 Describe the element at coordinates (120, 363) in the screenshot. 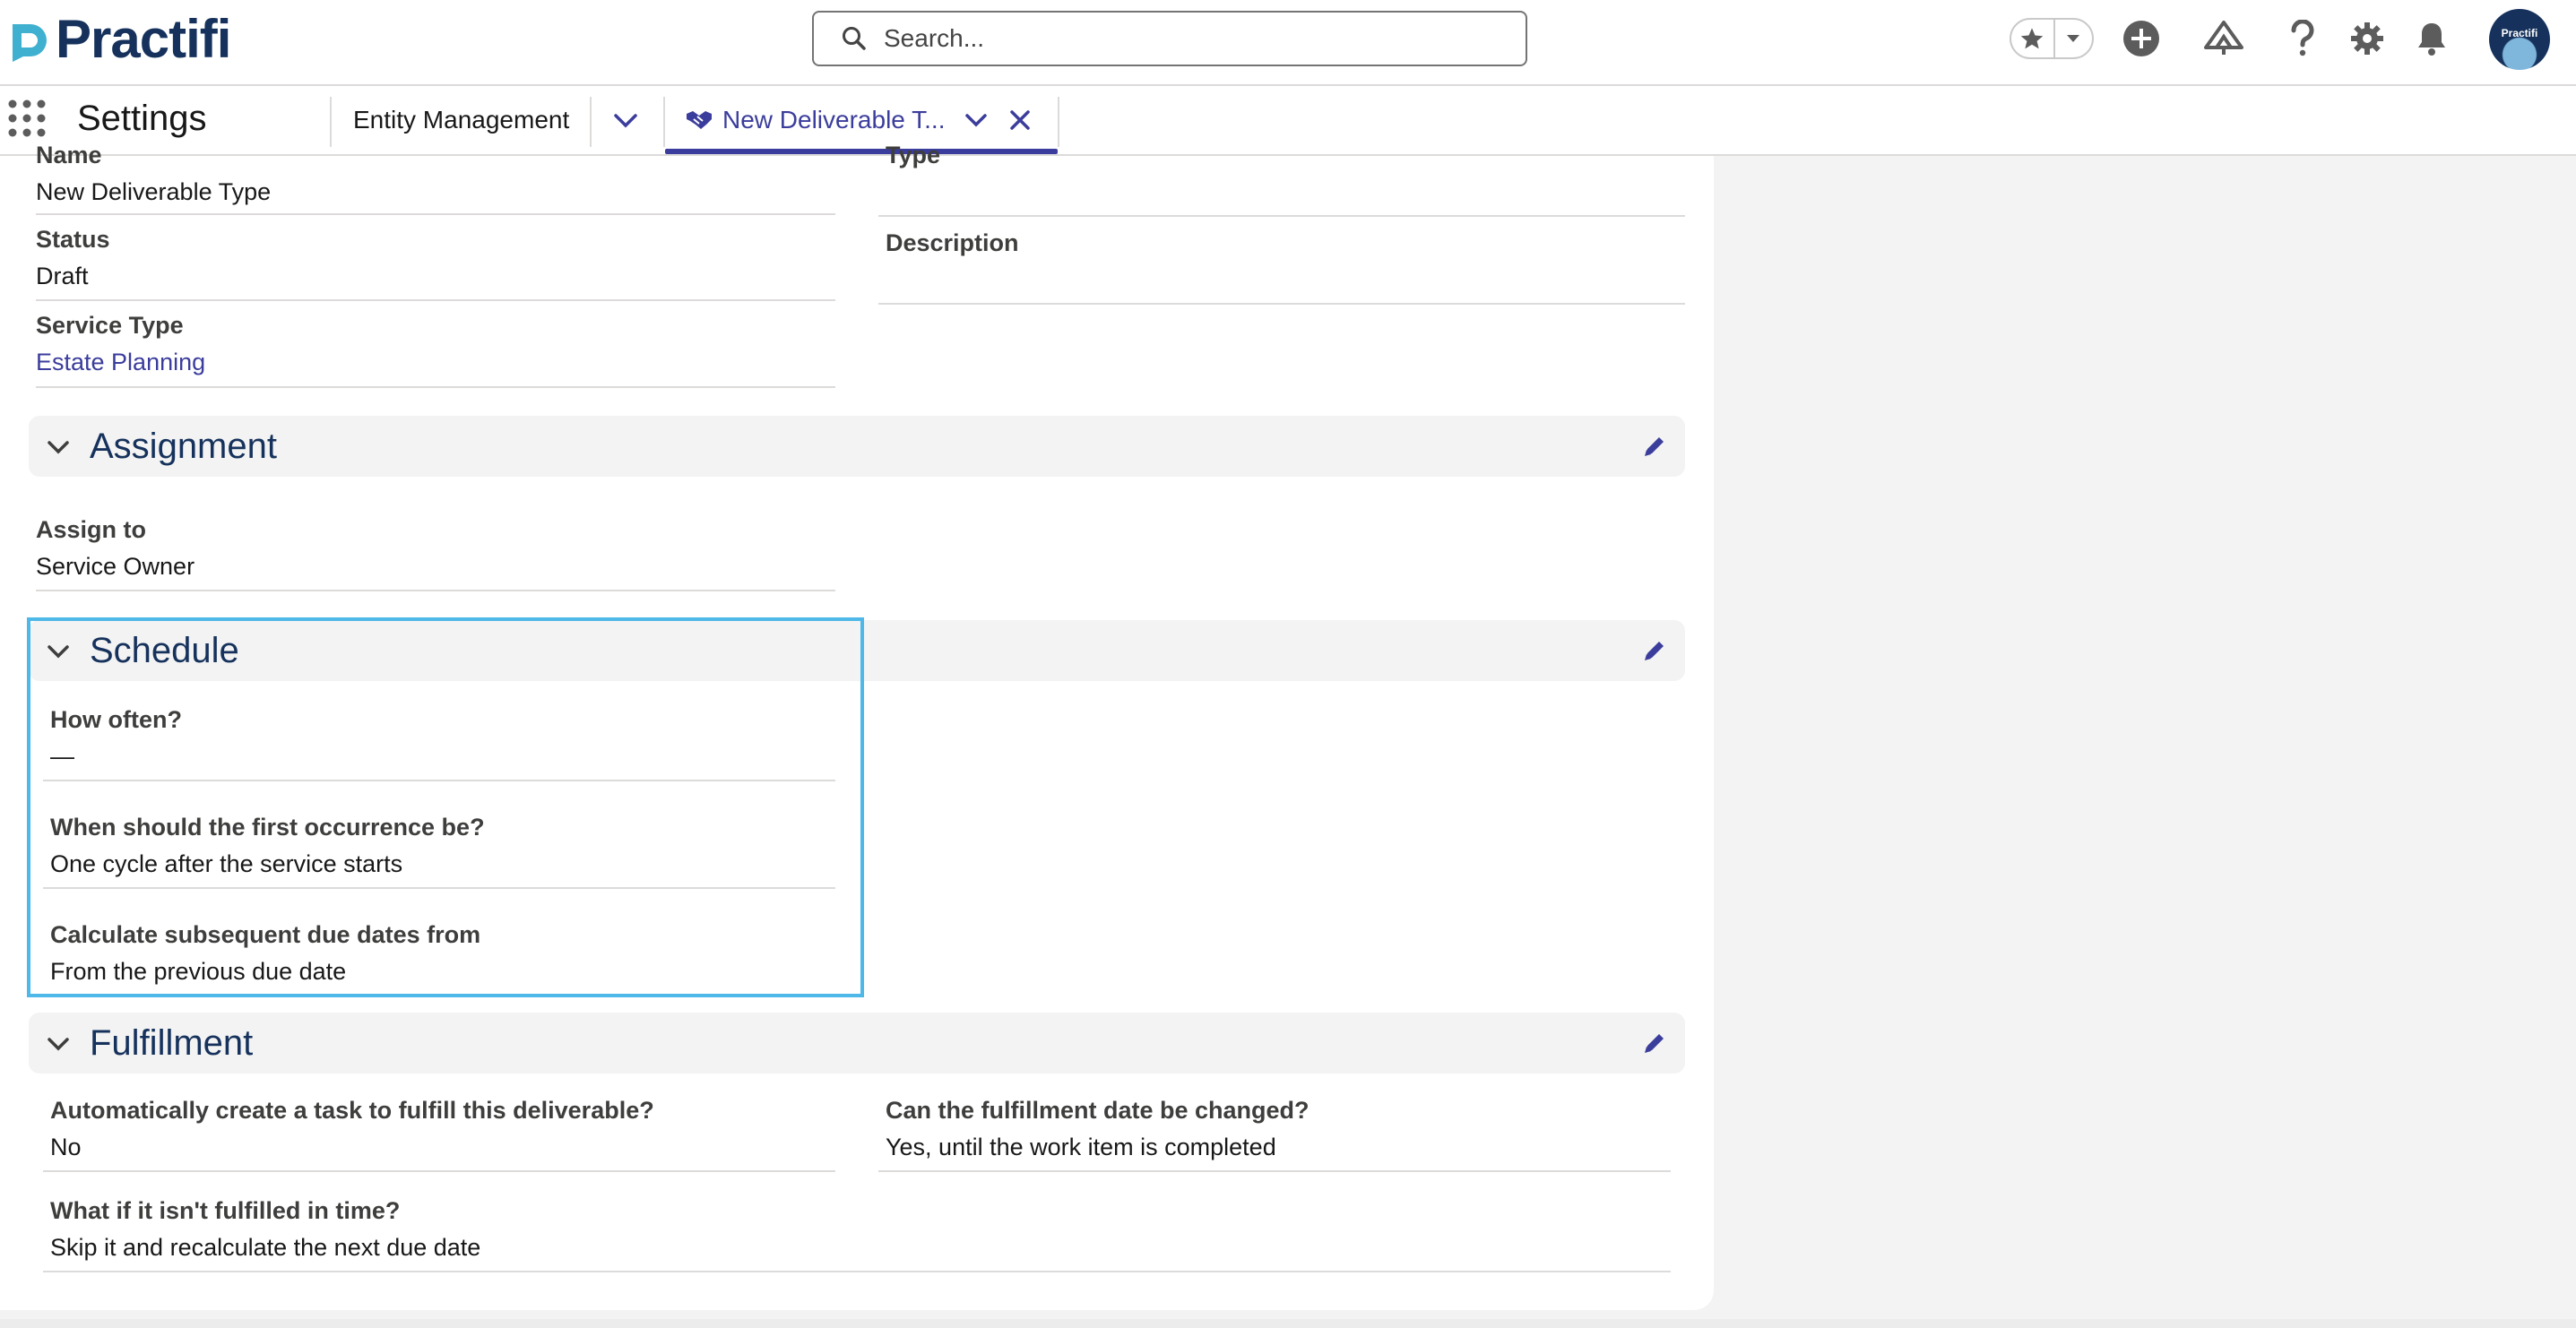

I see `service-type-link: Estate Planning` at that location.